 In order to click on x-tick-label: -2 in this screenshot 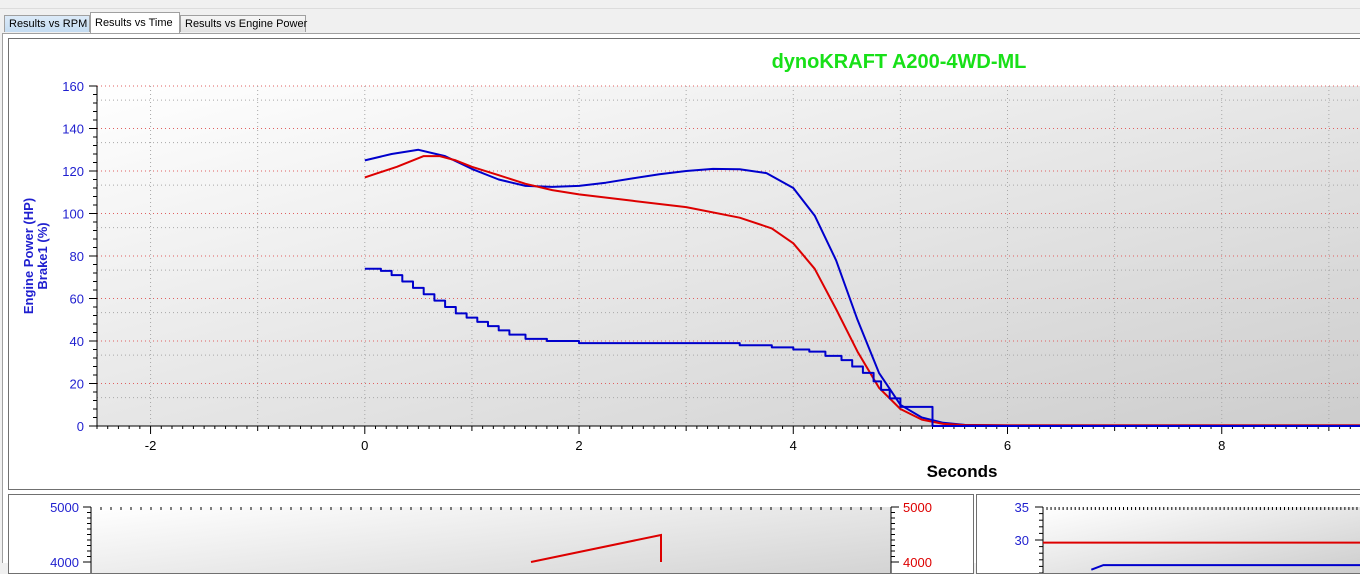, I will do `click(151, 445)`.